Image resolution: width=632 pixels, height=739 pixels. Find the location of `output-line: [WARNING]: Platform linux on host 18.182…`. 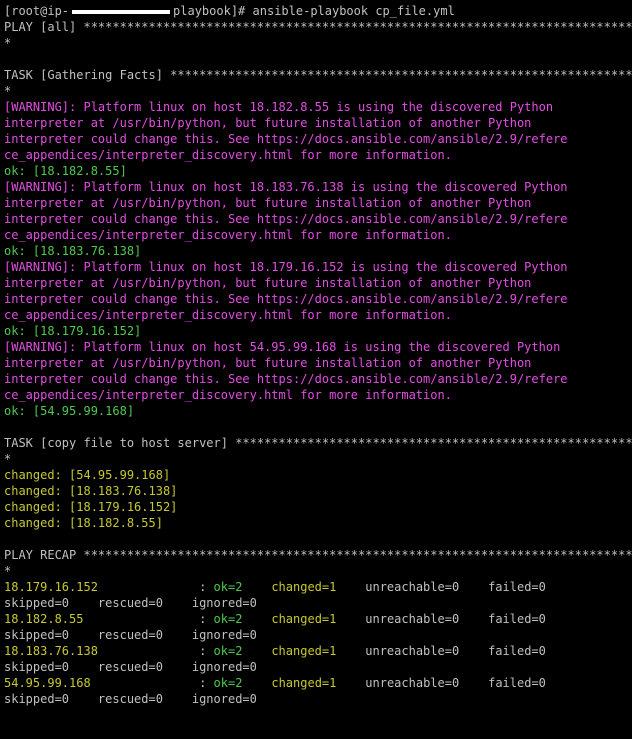

output-line: [WARNING]: Platform linux on host 18.182… is located at coordinates (318, 107).